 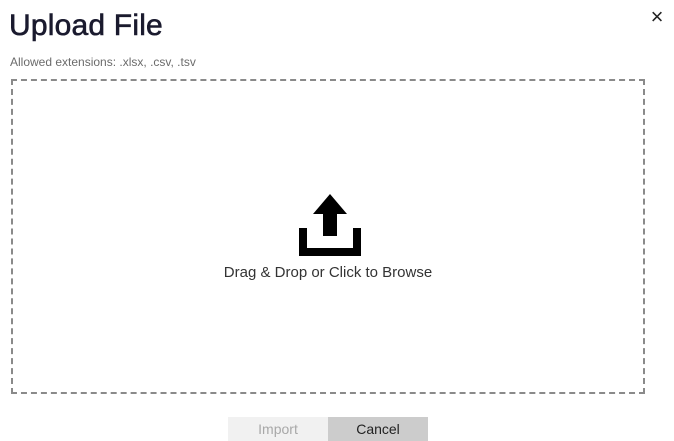 What do you see at coordinates (86, 26) in the screenshot?
I see `dialog-title: Upload File` at bounding box center [86, 26].